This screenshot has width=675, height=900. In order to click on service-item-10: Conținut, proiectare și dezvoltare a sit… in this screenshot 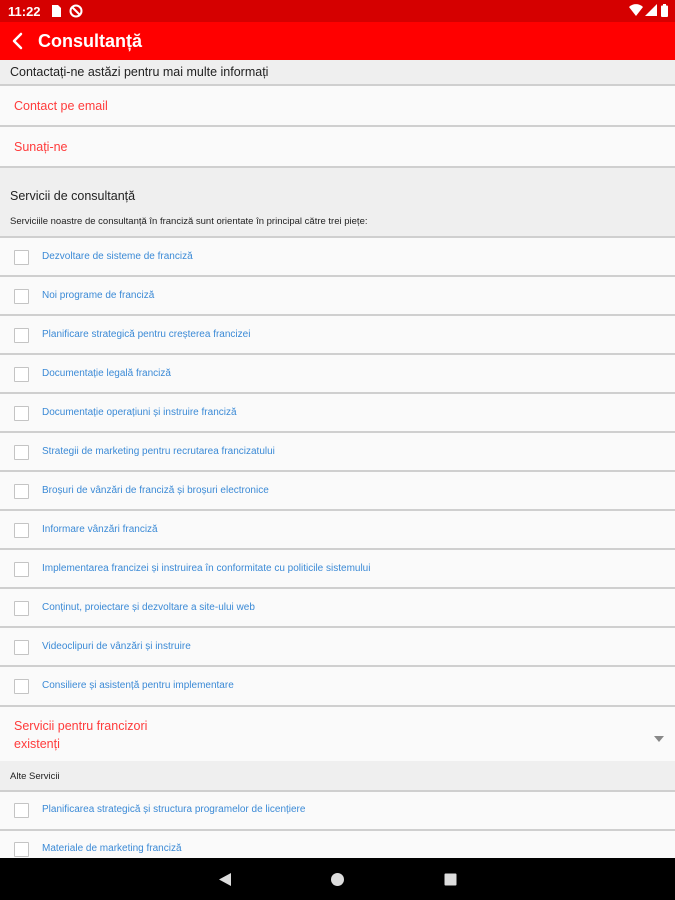, I will do `click(337, 608)`.